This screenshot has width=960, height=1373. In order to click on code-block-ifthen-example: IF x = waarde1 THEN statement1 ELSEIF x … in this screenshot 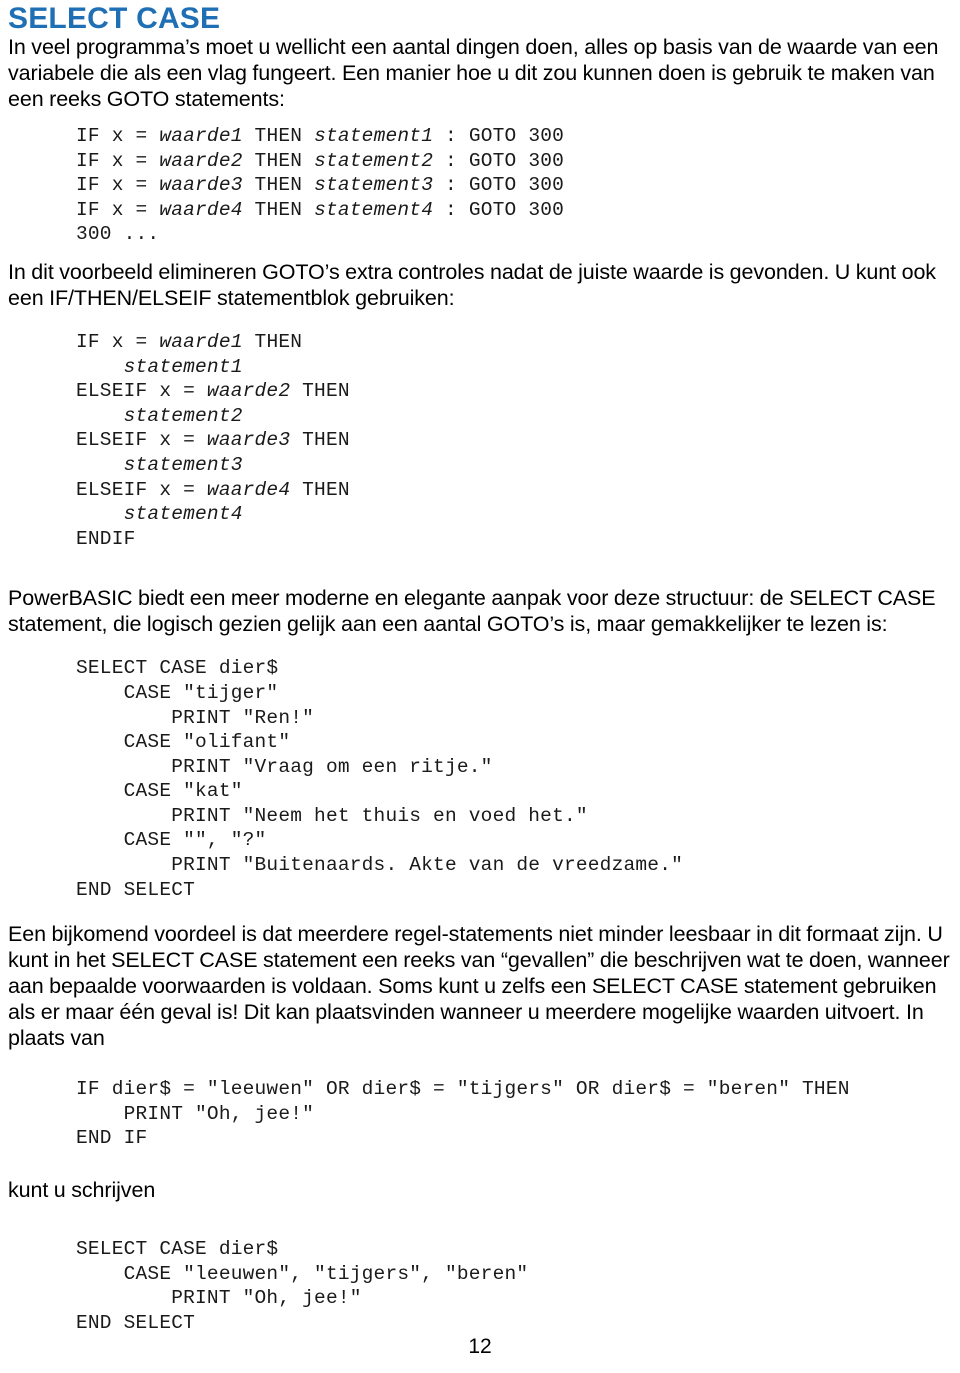, I will do `click(213, 440)`.